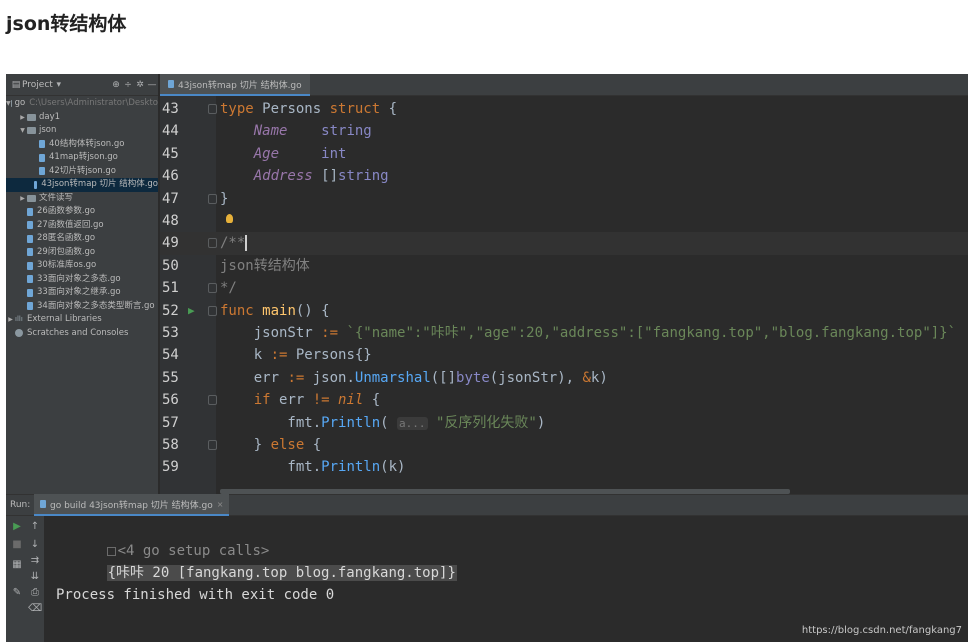  I want to click on scroll-up-icon: ↑, so click(35, 527).